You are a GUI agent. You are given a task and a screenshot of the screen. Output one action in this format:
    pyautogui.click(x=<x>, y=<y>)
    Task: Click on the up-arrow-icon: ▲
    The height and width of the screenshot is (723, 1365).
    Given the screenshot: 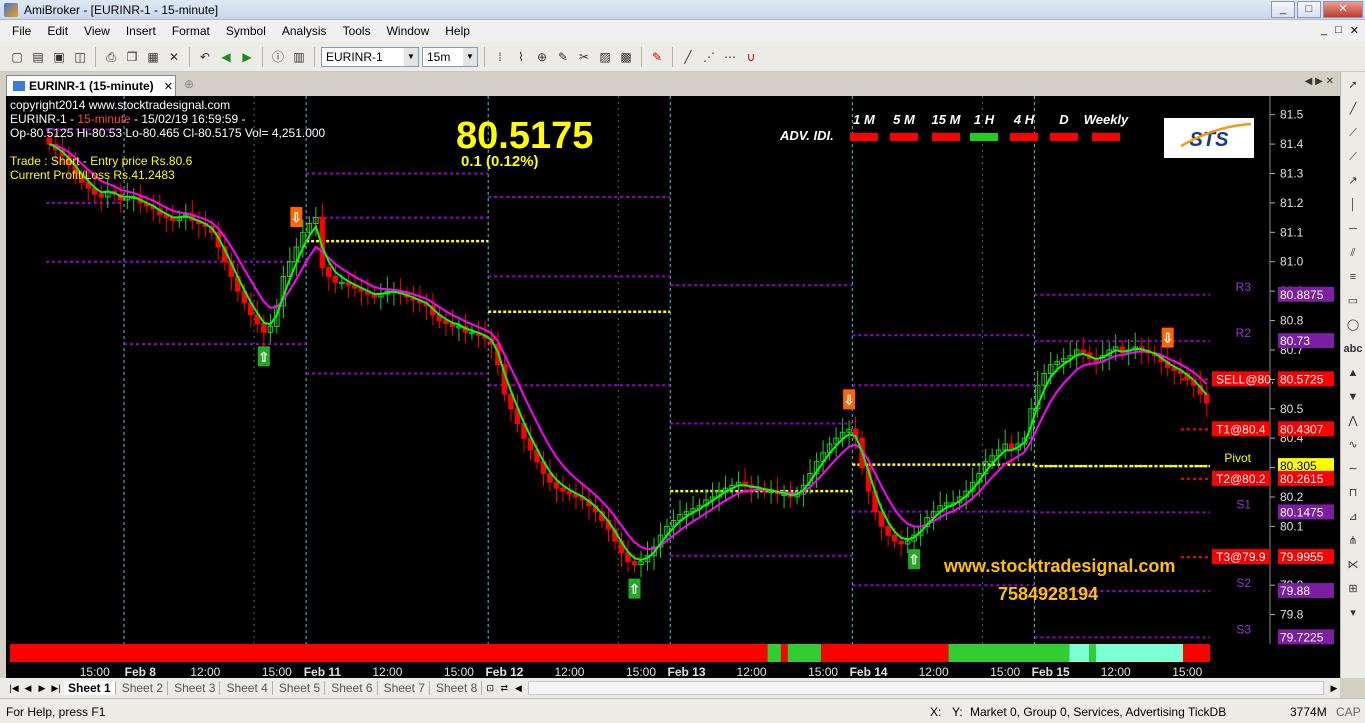 What is the action you would take?
    pyautogui.click(x=1353, y=373)
    